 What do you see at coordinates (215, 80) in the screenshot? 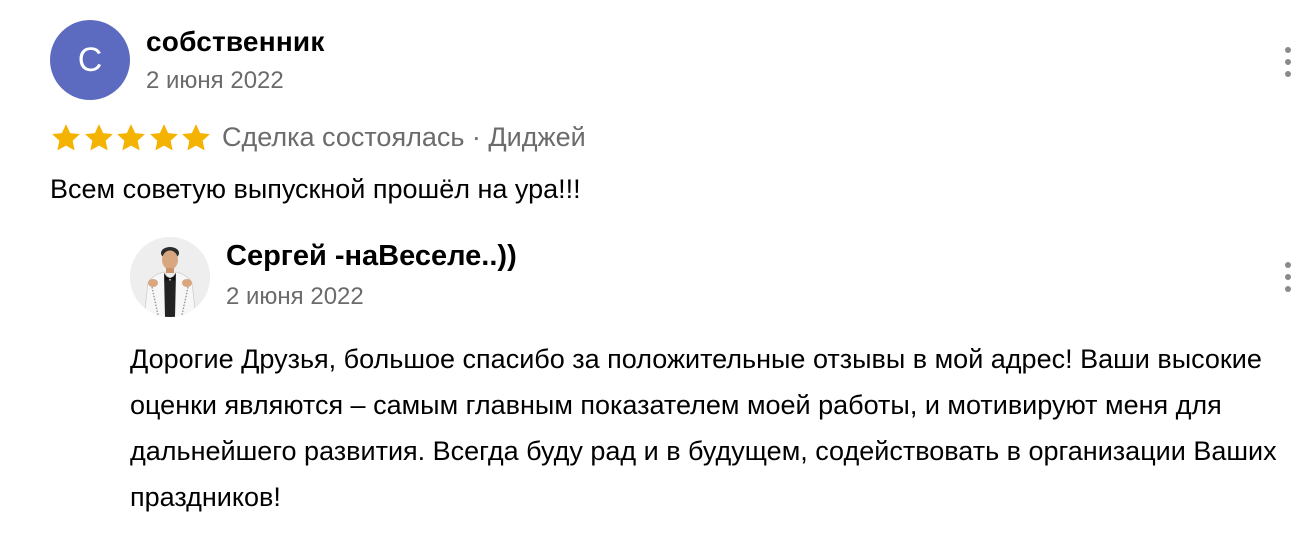
I see `review-date: 2 июня 2022` at bounding box center [215, 80].